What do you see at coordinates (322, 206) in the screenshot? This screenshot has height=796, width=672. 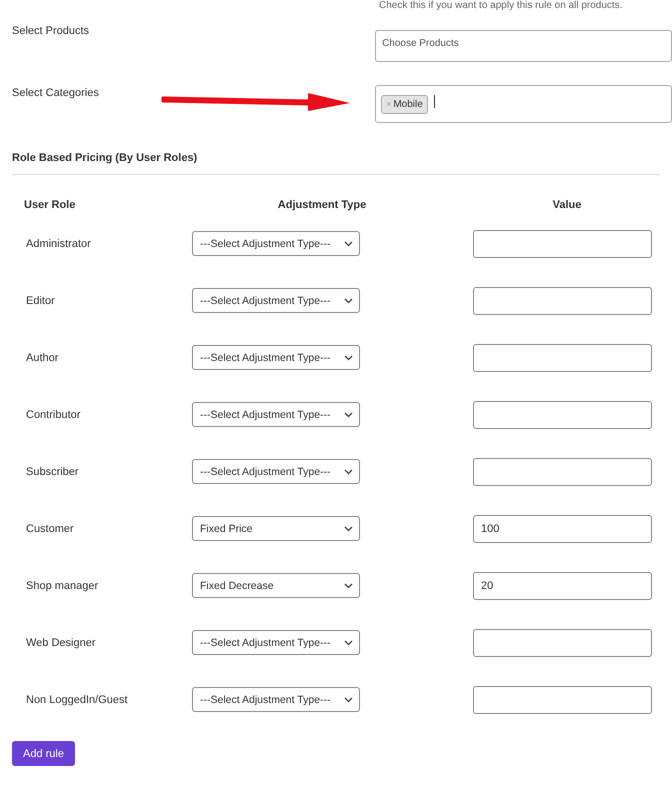 I see `column-header: Adjustment Type` at bounding box center [322, 206].